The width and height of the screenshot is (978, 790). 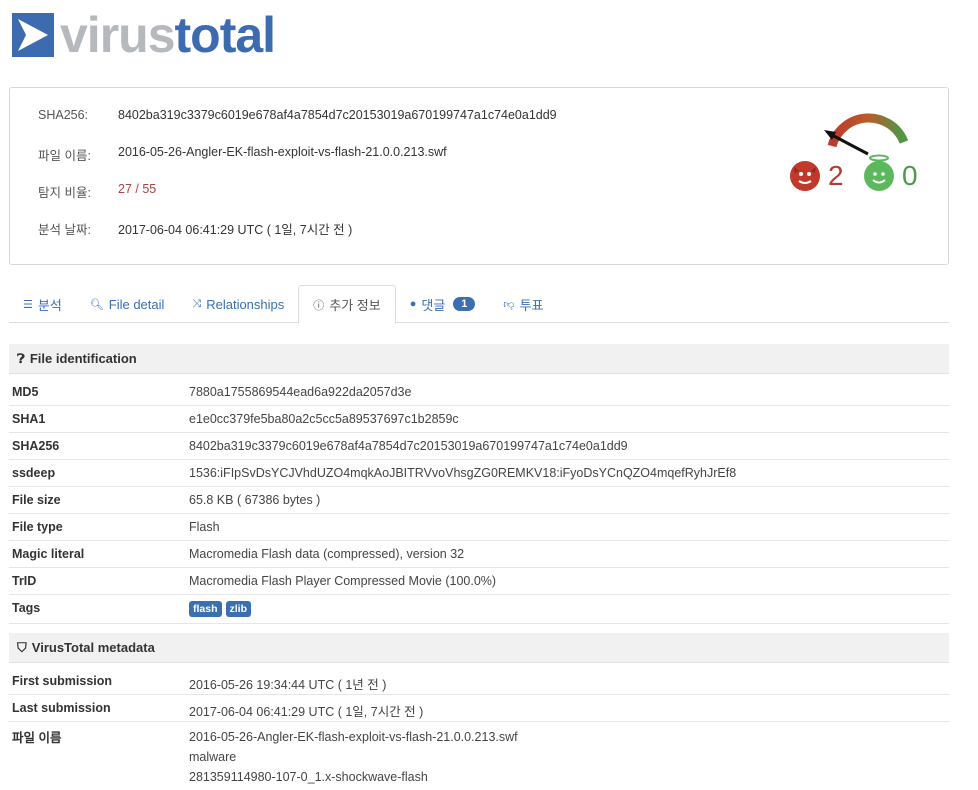 I want to click on question-circle-icon: ❓︎, so click(x=21, y=358).